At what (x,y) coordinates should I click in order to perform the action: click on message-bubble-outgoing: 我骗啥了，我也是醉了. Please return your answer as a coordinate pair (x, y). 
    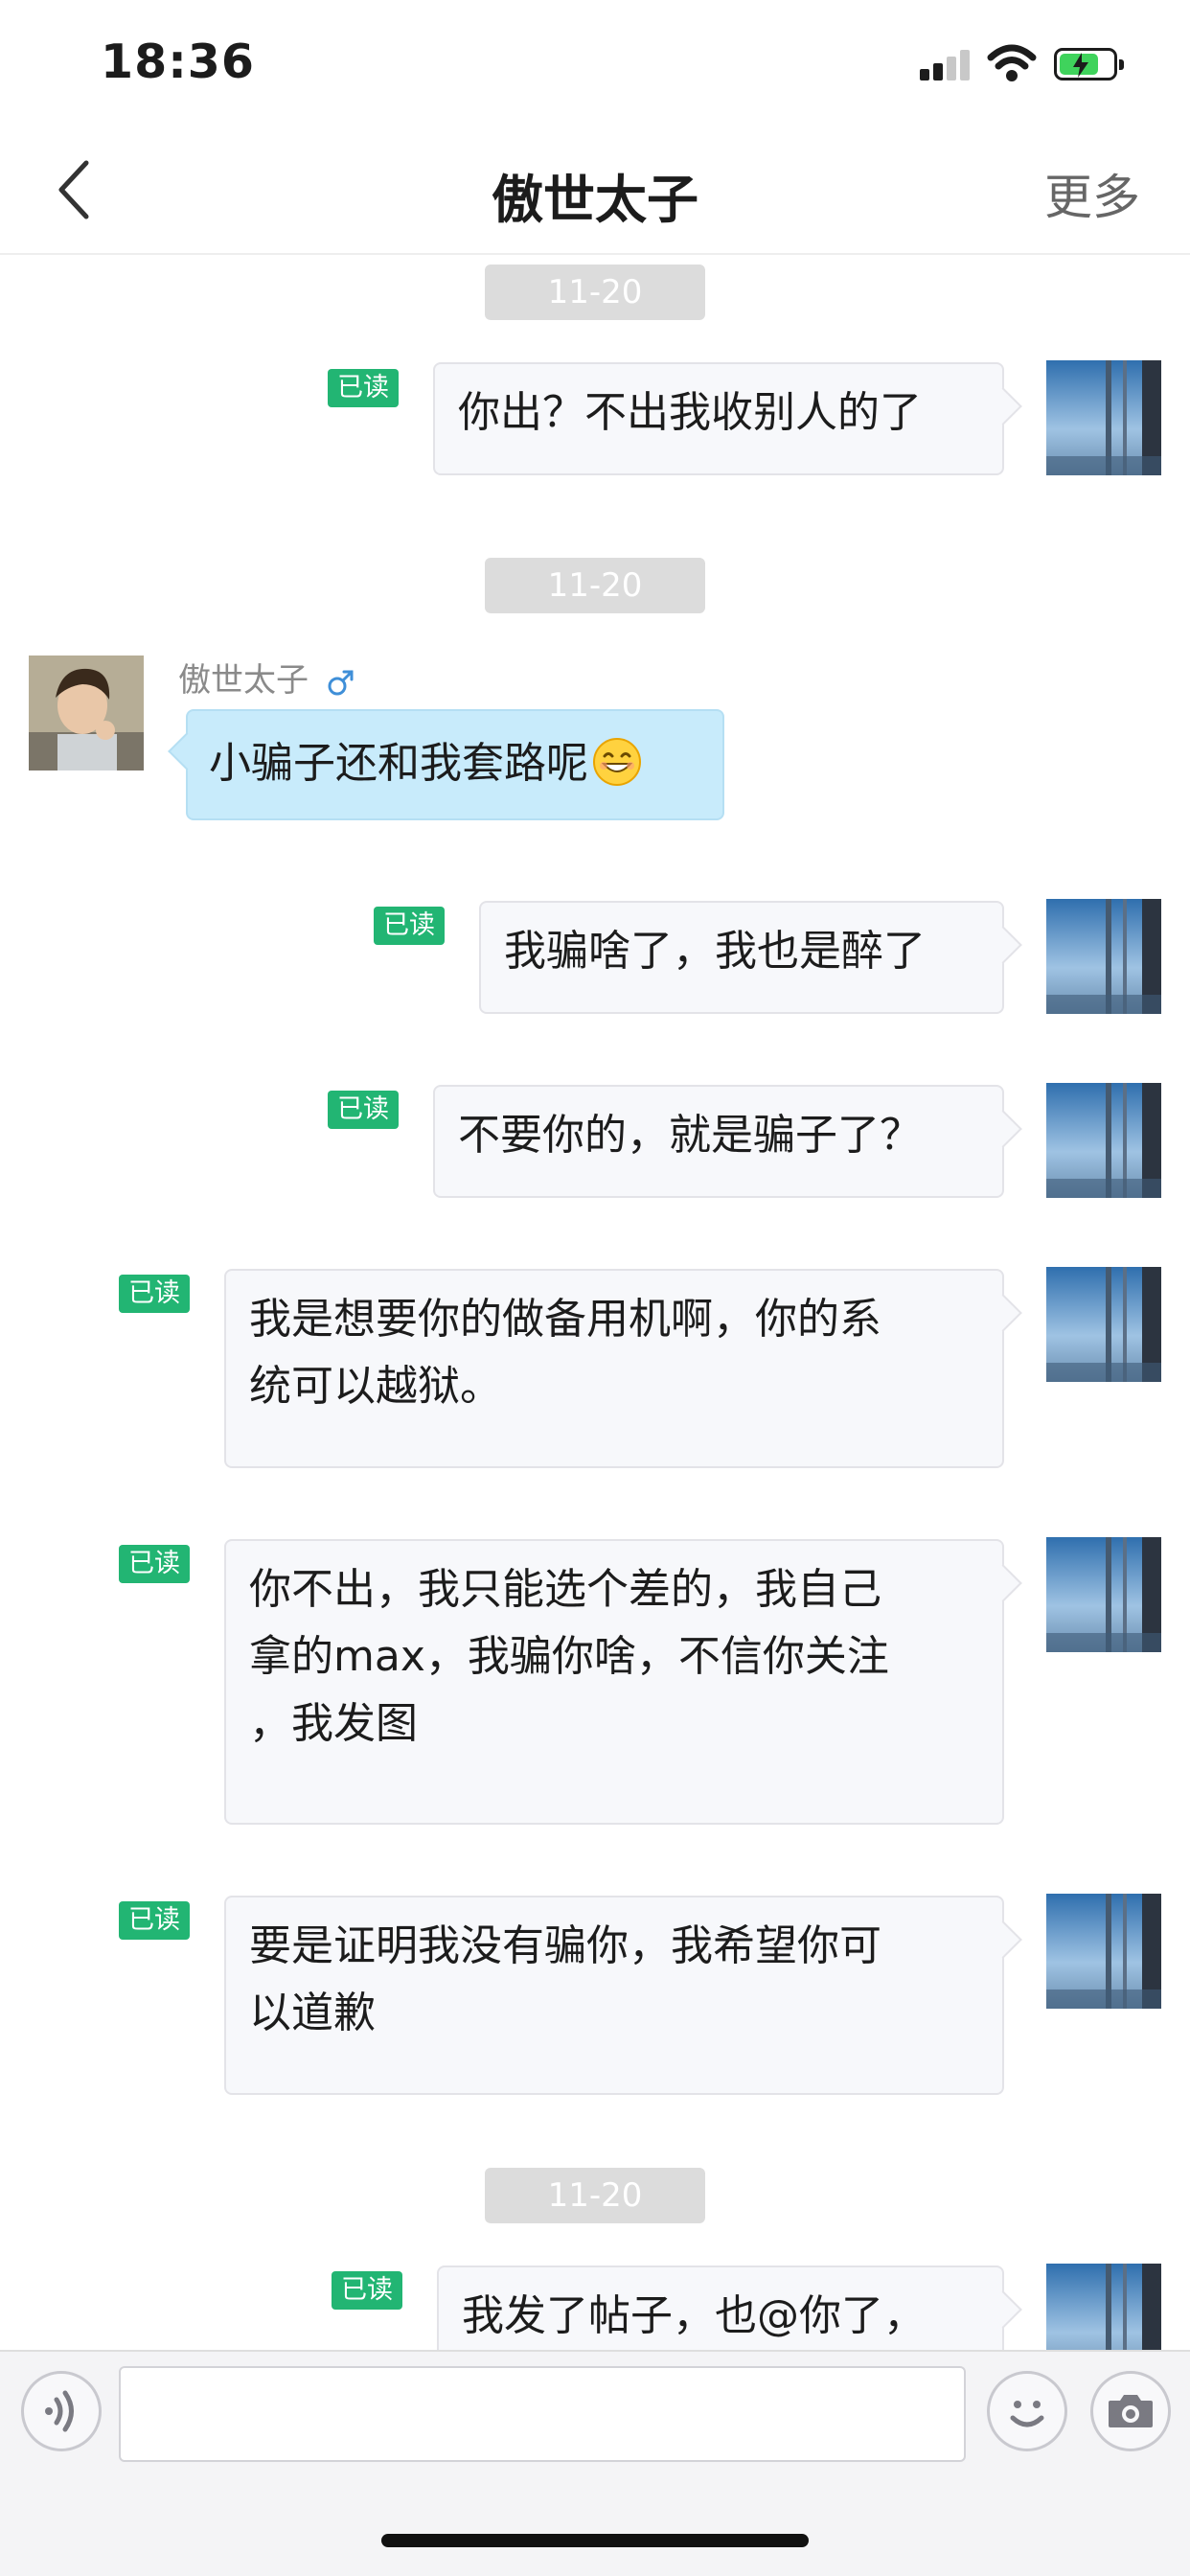
    Looking at the image, I should click on (742, 957).